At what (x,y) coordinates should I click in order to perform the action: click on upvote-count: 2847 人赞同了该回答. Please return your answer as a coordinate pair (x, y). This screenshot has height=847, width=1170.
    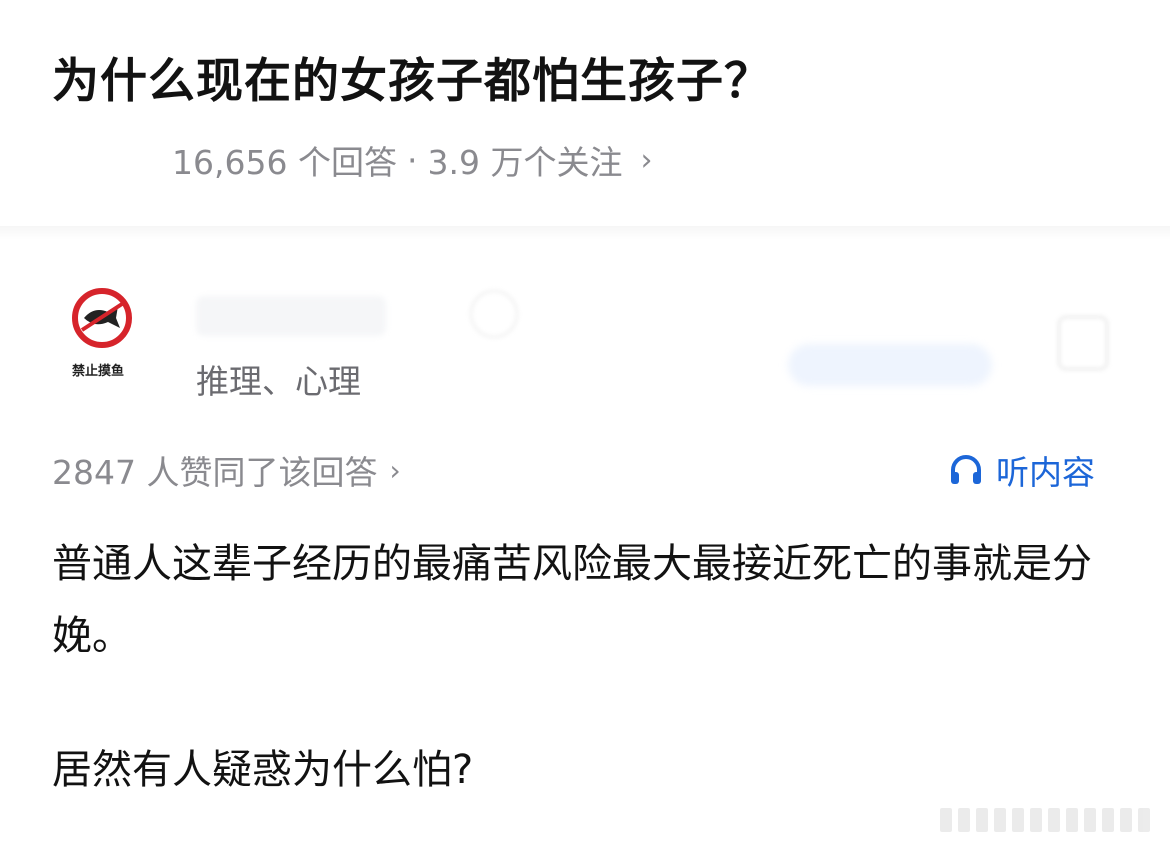
    Looking at the image, I should click on (215, 472).